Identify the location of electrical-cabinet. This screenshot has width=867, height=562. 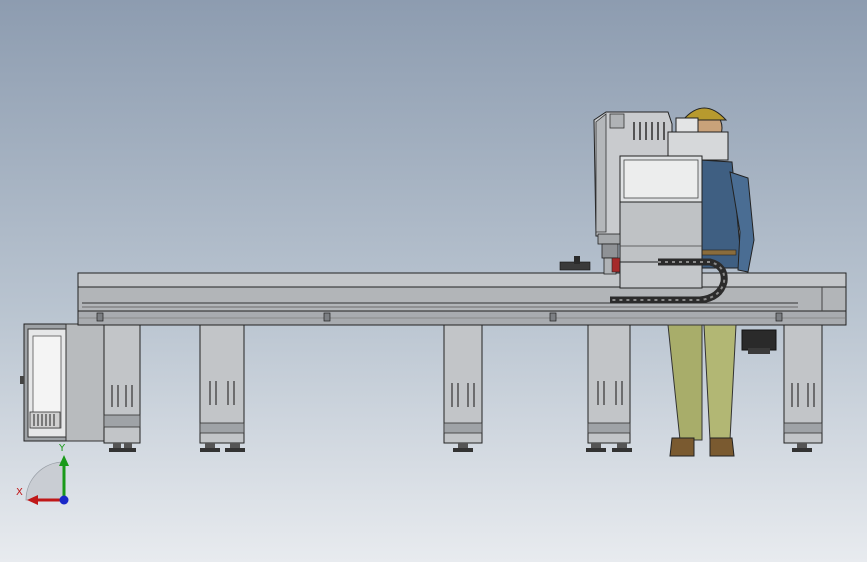
(62, 382).